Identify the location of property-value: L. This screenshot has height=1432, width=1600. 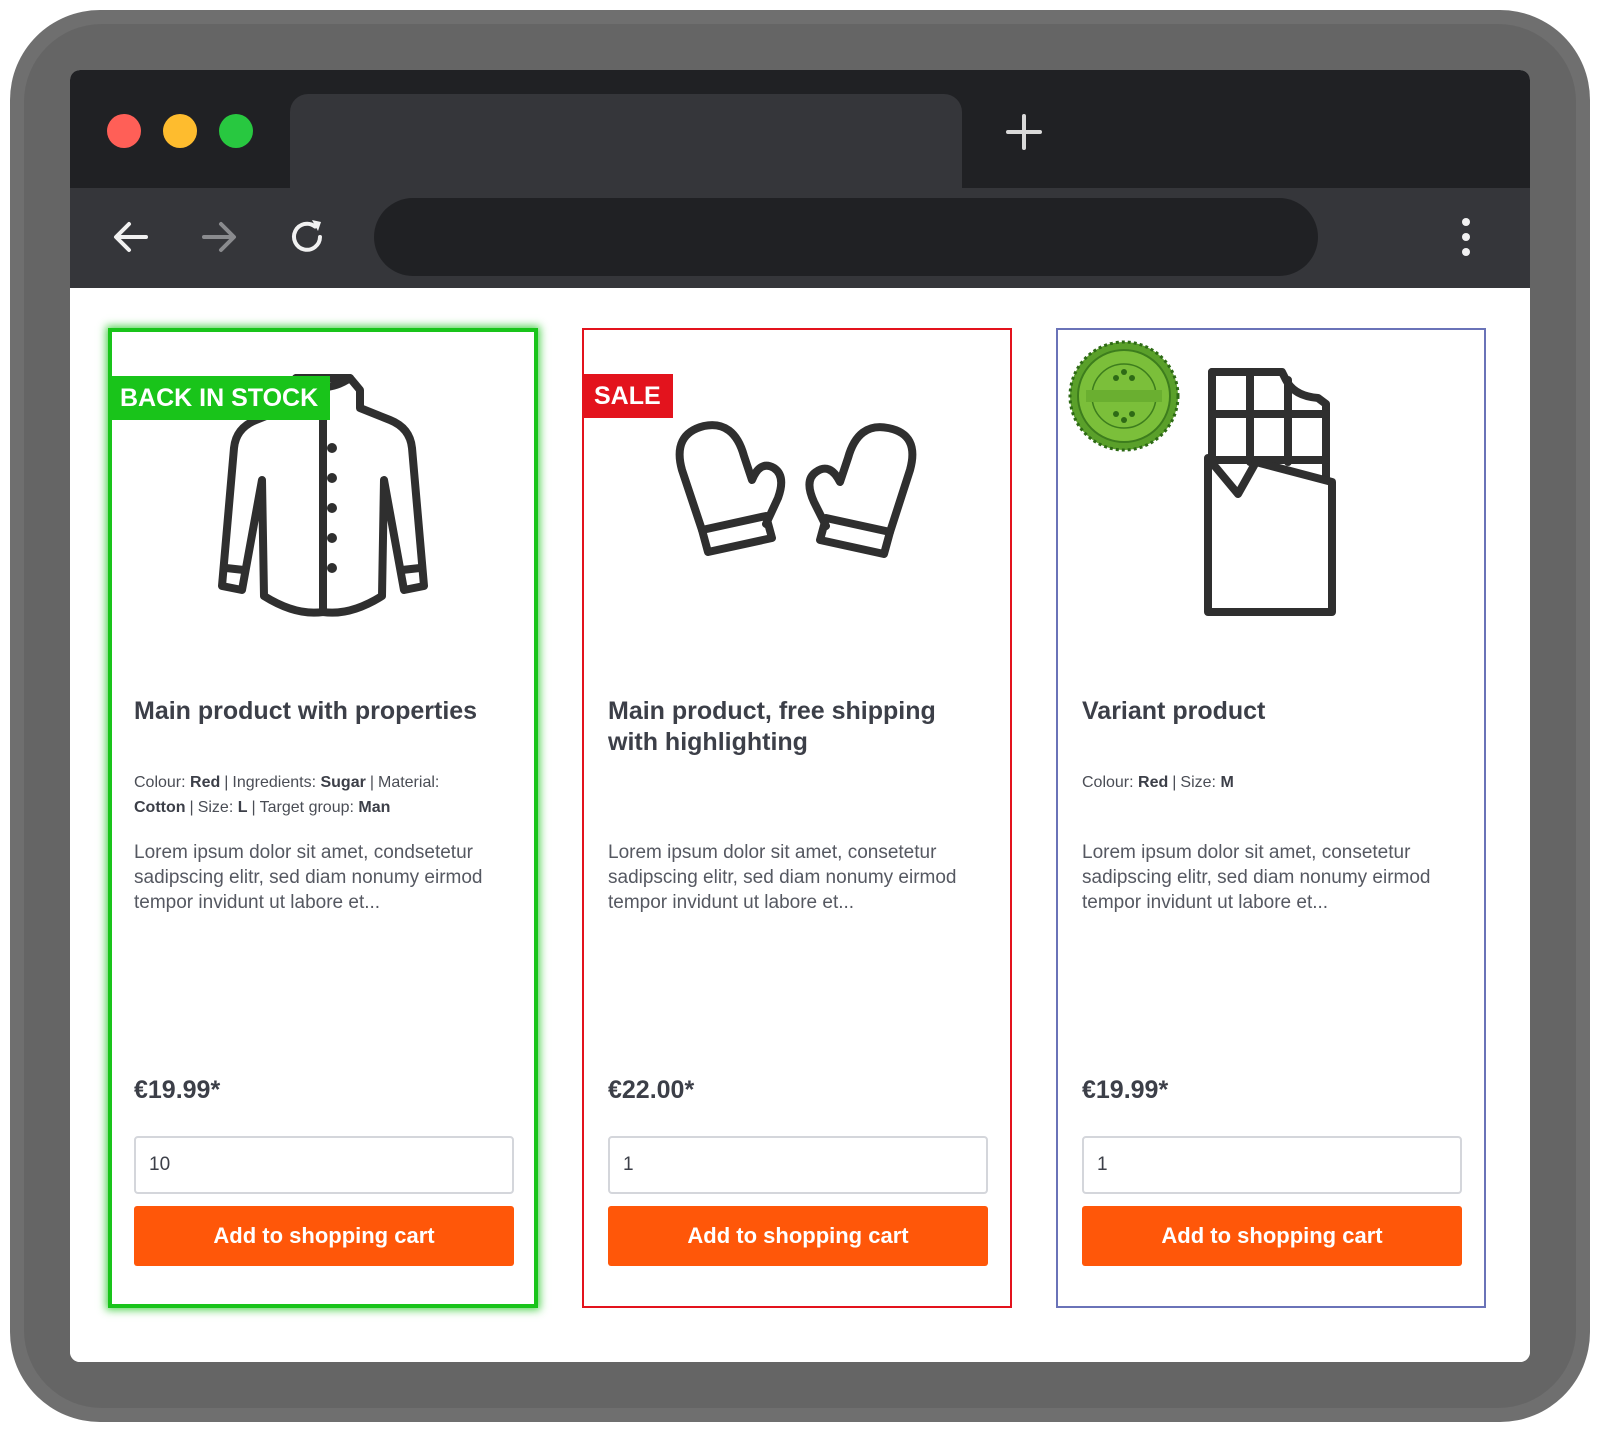
(242, 807).